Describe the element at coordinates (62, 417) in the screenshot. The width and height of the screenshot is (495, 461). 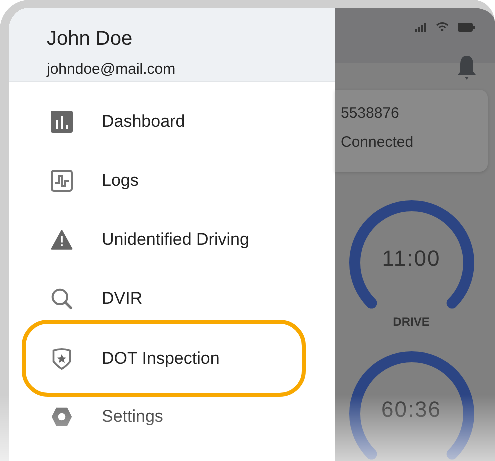
I see `settings-icon` at that location.